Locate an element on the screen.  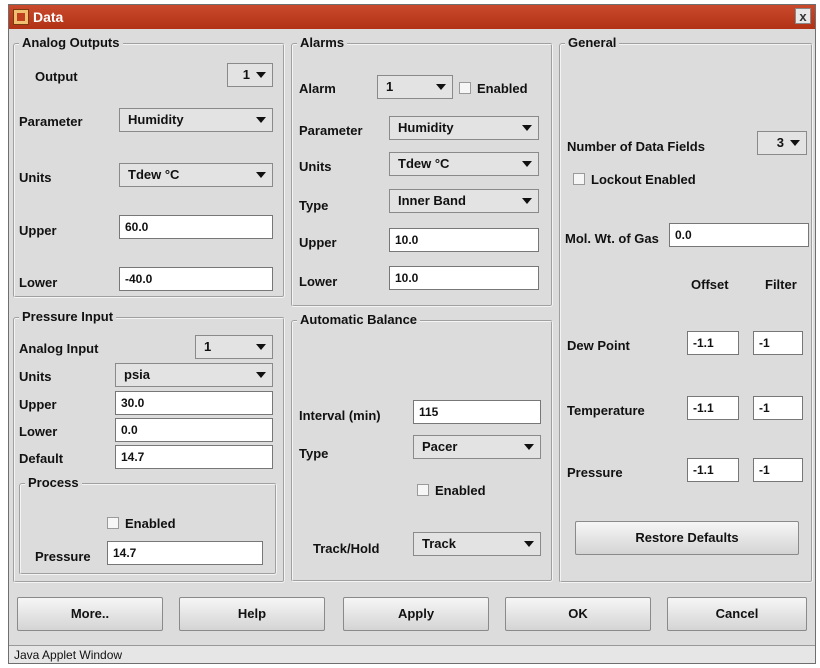
alarm-select: 1 is located at coordinates (415, 87).